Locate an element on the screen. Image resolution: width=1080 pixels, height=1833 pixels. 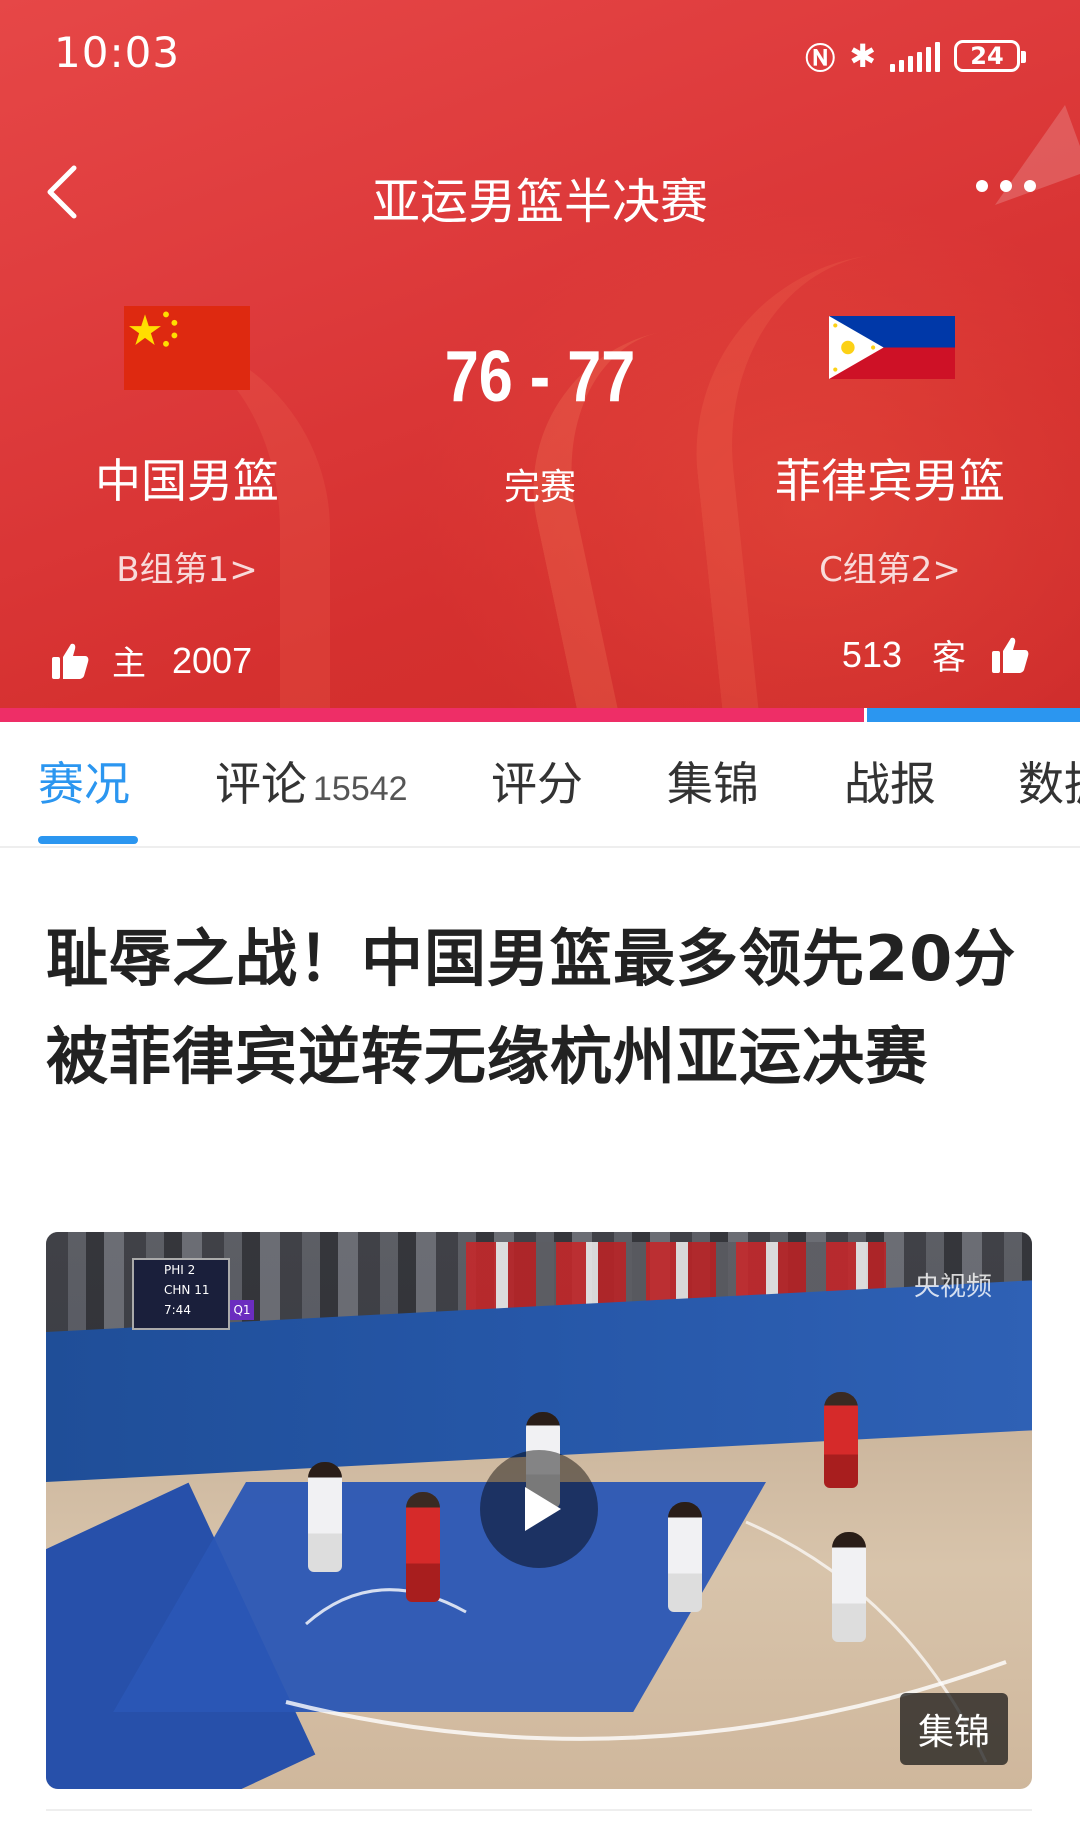
scorebug-score1: 2 is located at coordinates (191, 1270).